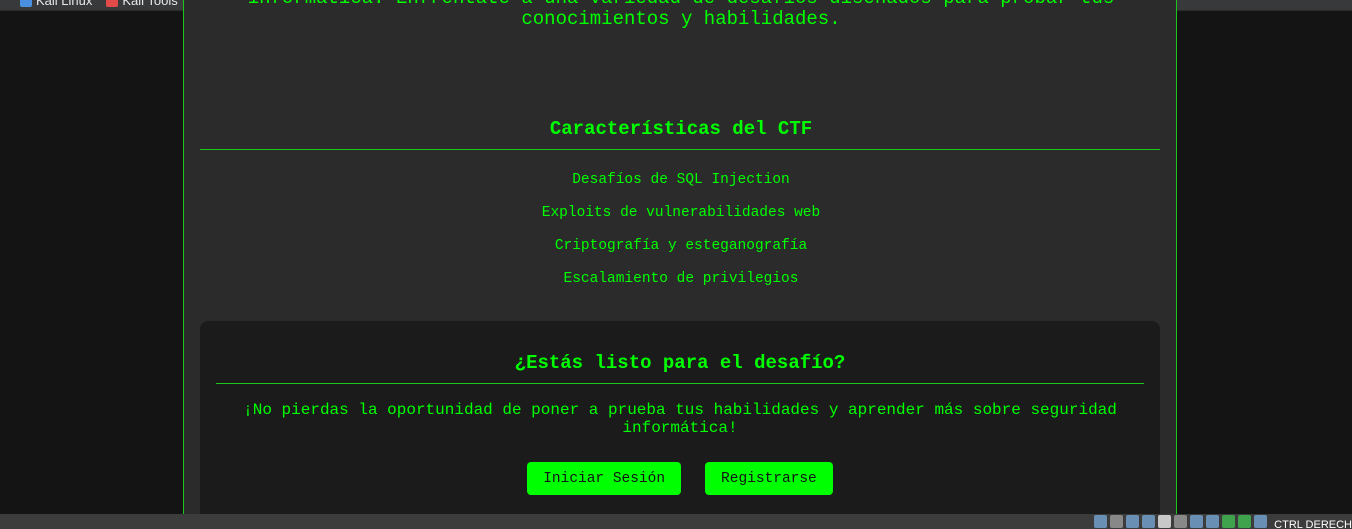 This screenshot has height=529, width=1352. I want to click on login-button: Iniciar Sesión, so click(604, 478).